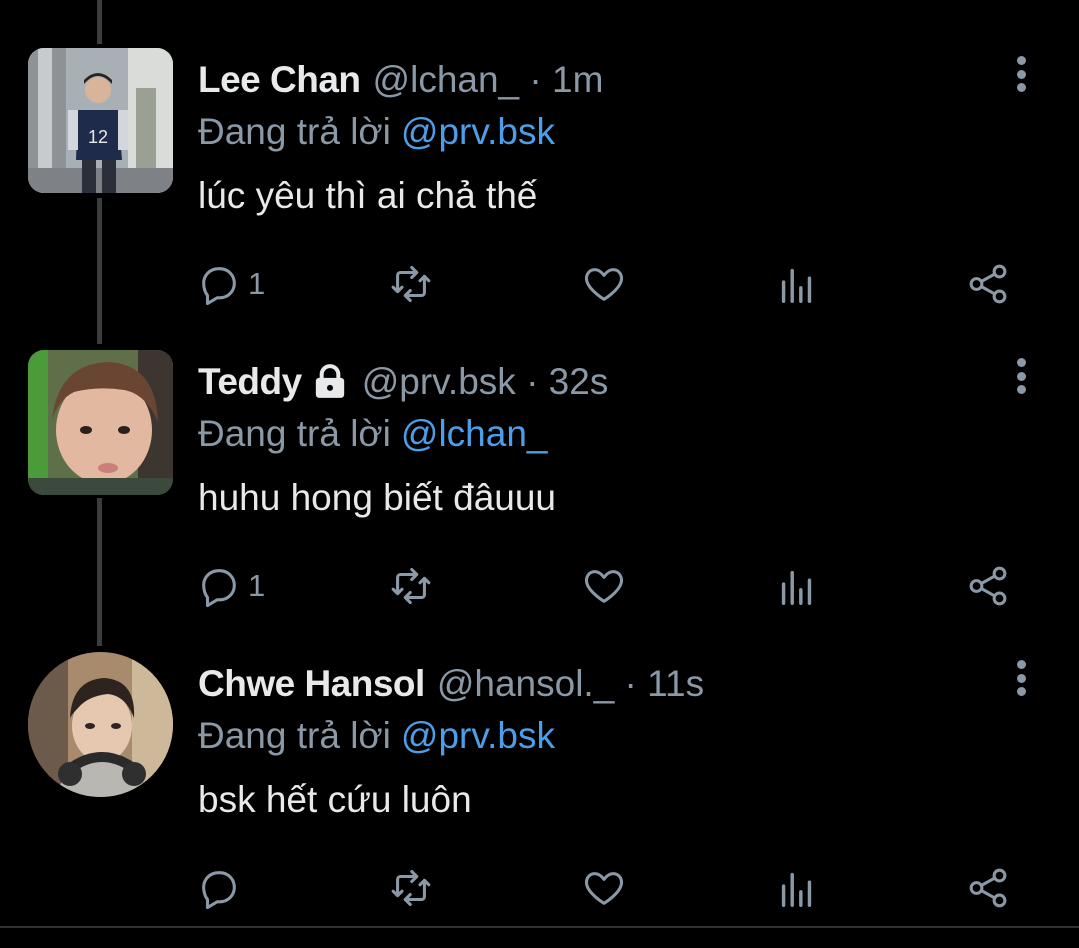 This screenshot has width=1079, height=948. Describe the element at coordinates (474, 434) in the screenshot. I see `reply-mention-link: @lchan_` at that location.